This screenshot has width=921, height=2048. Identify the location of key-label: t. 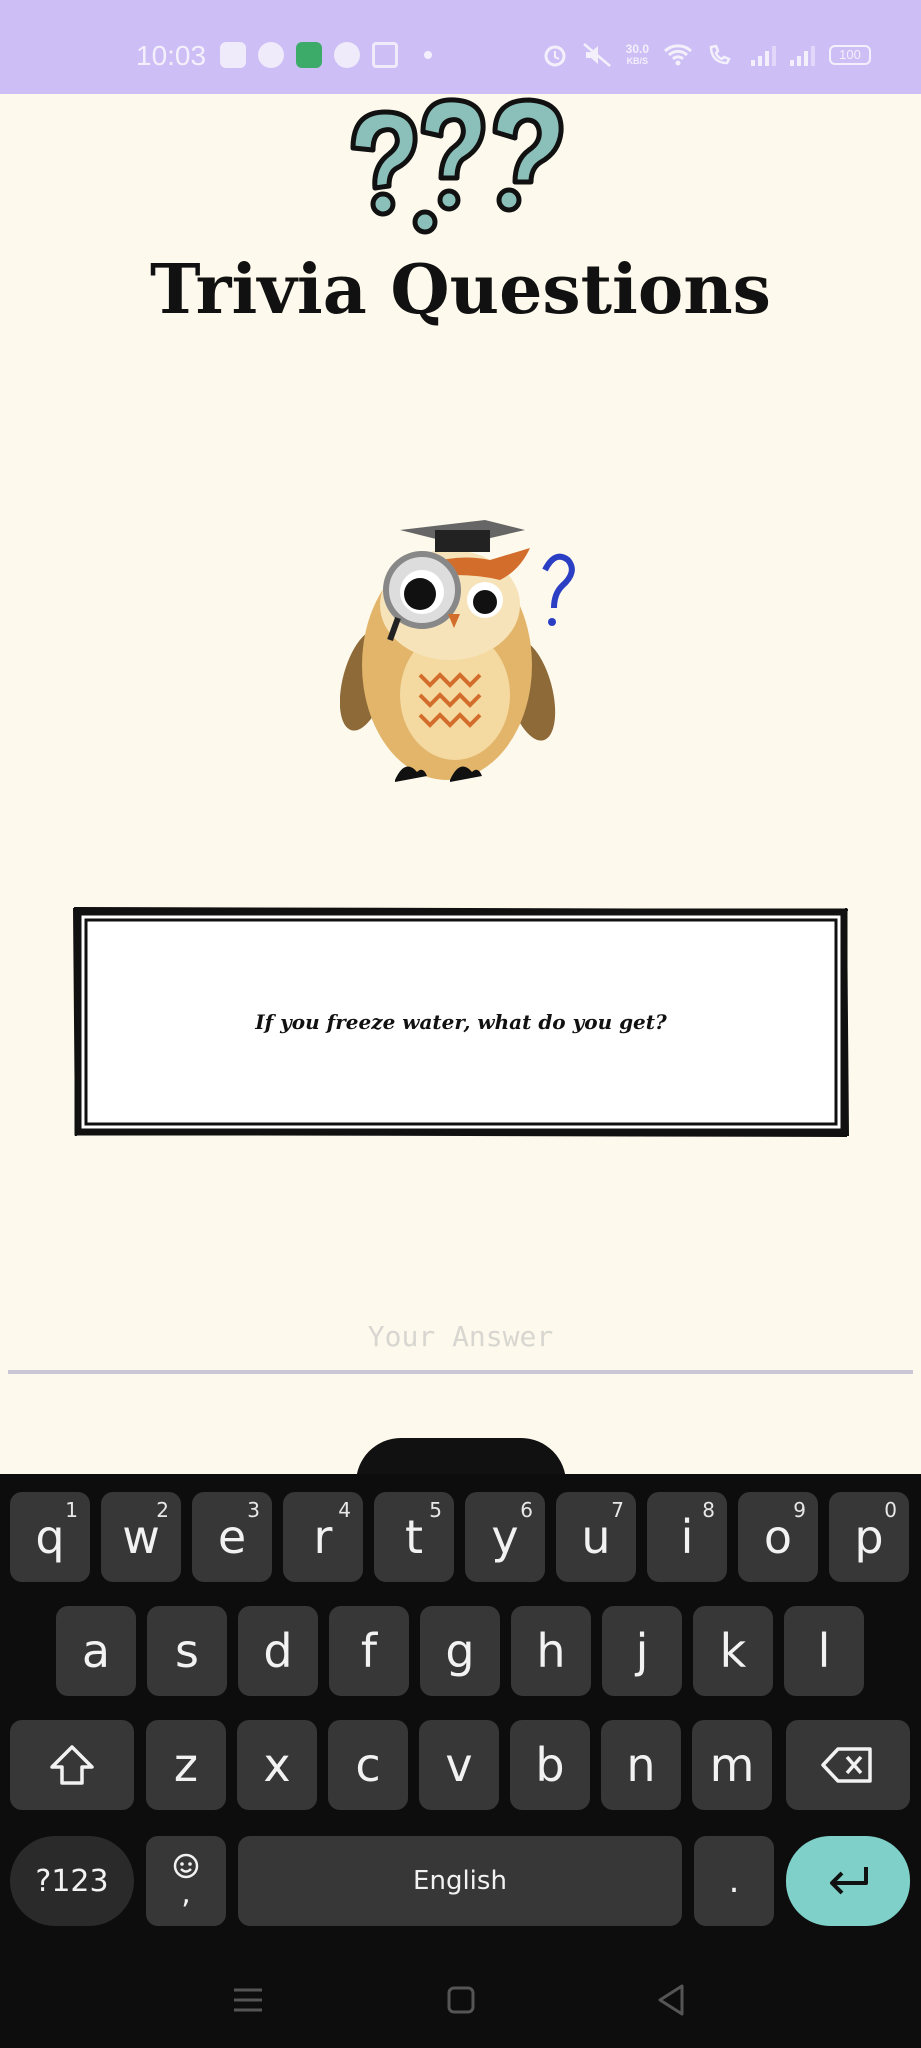
(414, 1537).